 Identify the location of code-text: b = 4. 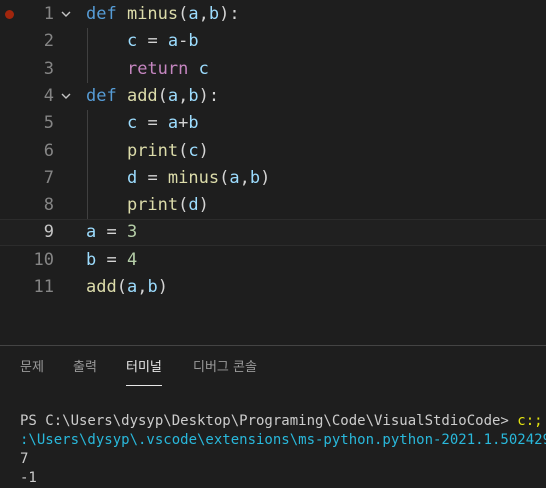
(111, 260).